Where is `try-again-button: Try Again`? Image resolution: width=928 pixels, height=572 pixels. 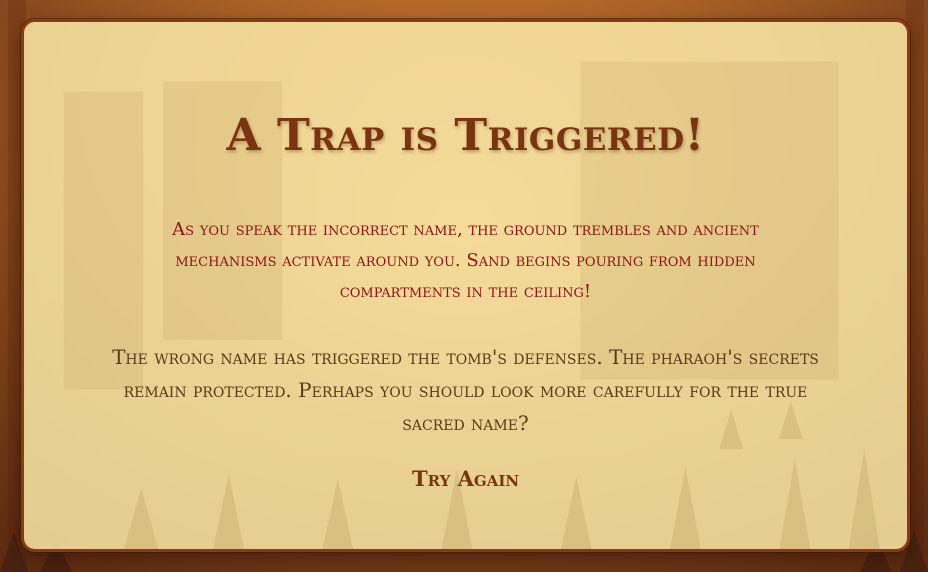
try-again-button: Try Again is located at coordinates (465, 478).